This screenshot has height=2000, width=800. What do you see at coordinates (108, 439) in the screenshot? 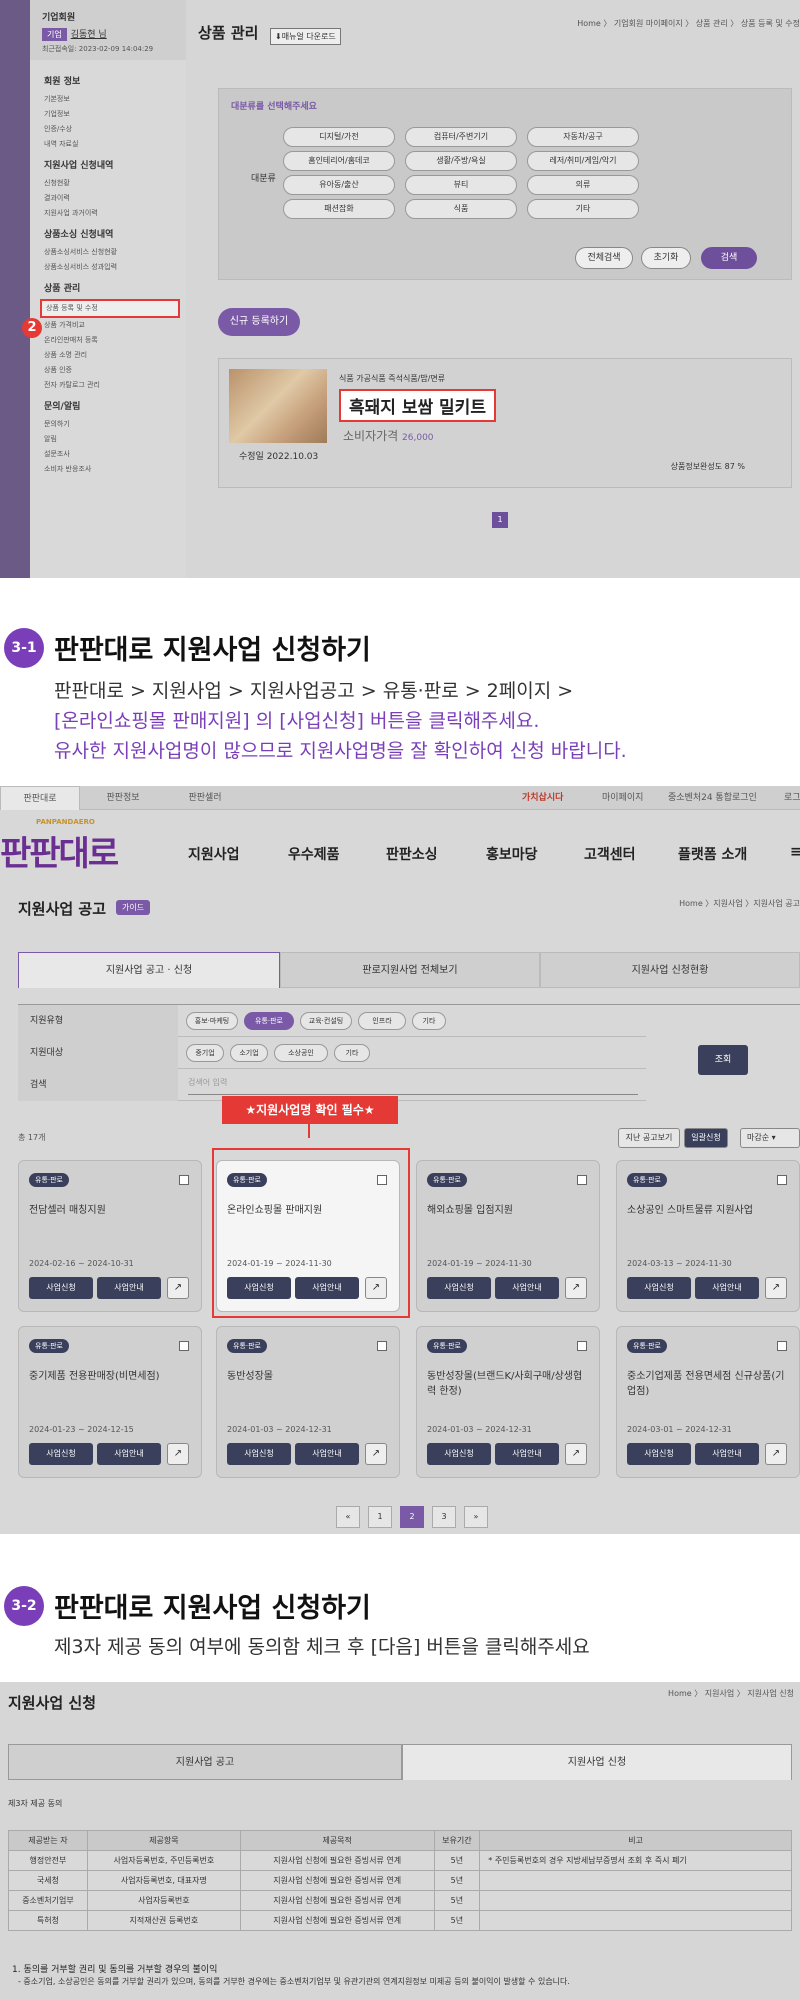
I see `sidebar-item: 알림` at bounding box center [108, 439].